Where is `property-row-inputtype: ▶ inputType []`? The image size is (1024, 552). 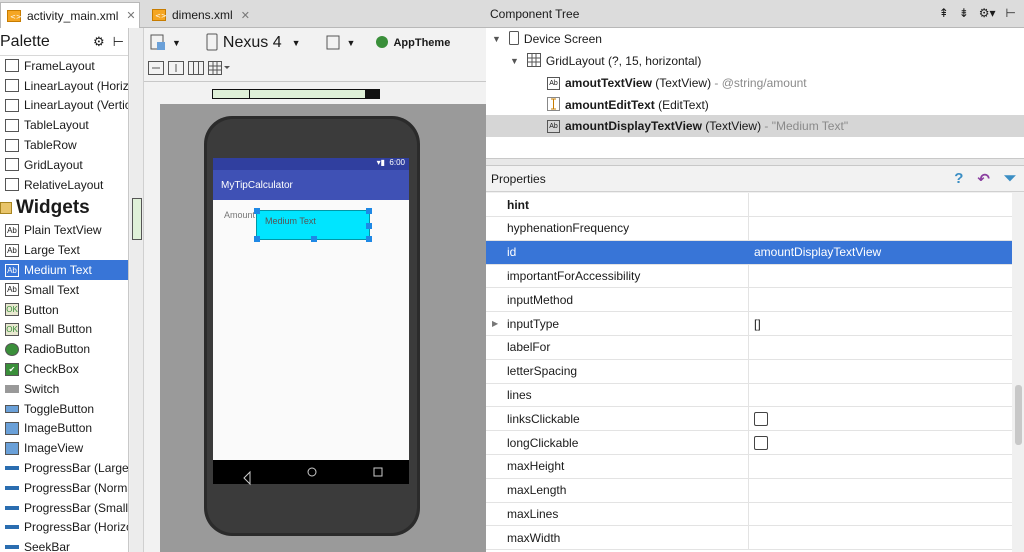
property-row-inputtype: ▶ inputType [] is located at coordinates (749, 324).